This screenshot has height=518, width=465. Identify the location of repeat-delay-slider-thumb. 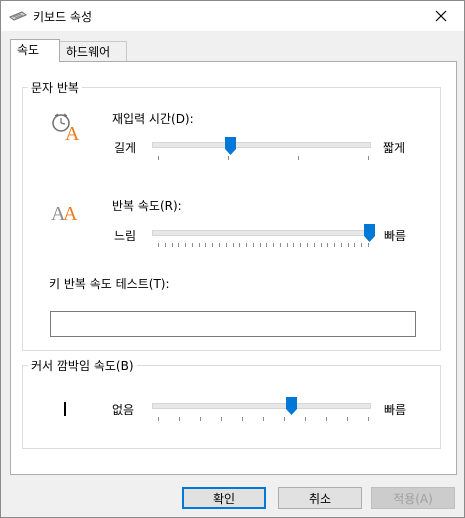
(230, 146).